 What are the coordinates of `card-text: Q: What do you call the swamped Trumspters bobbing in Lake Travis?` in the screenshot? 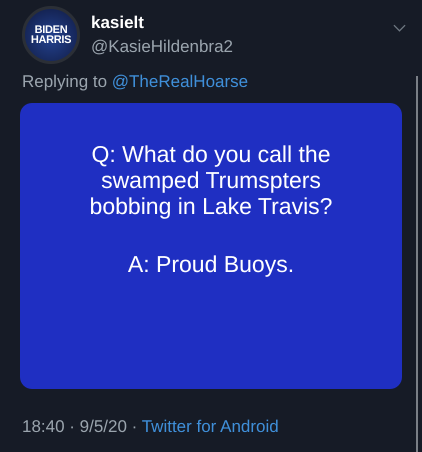 It's located at (211, 180).